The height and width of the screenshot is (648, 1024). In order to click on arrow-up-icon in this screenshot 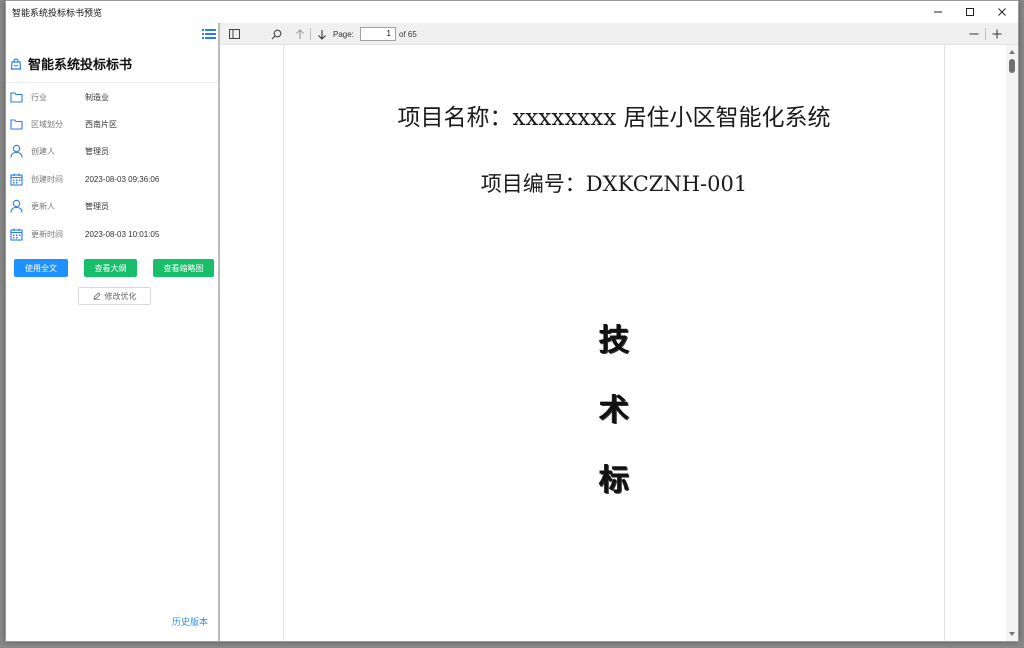, I will do `click(300, 33)`.